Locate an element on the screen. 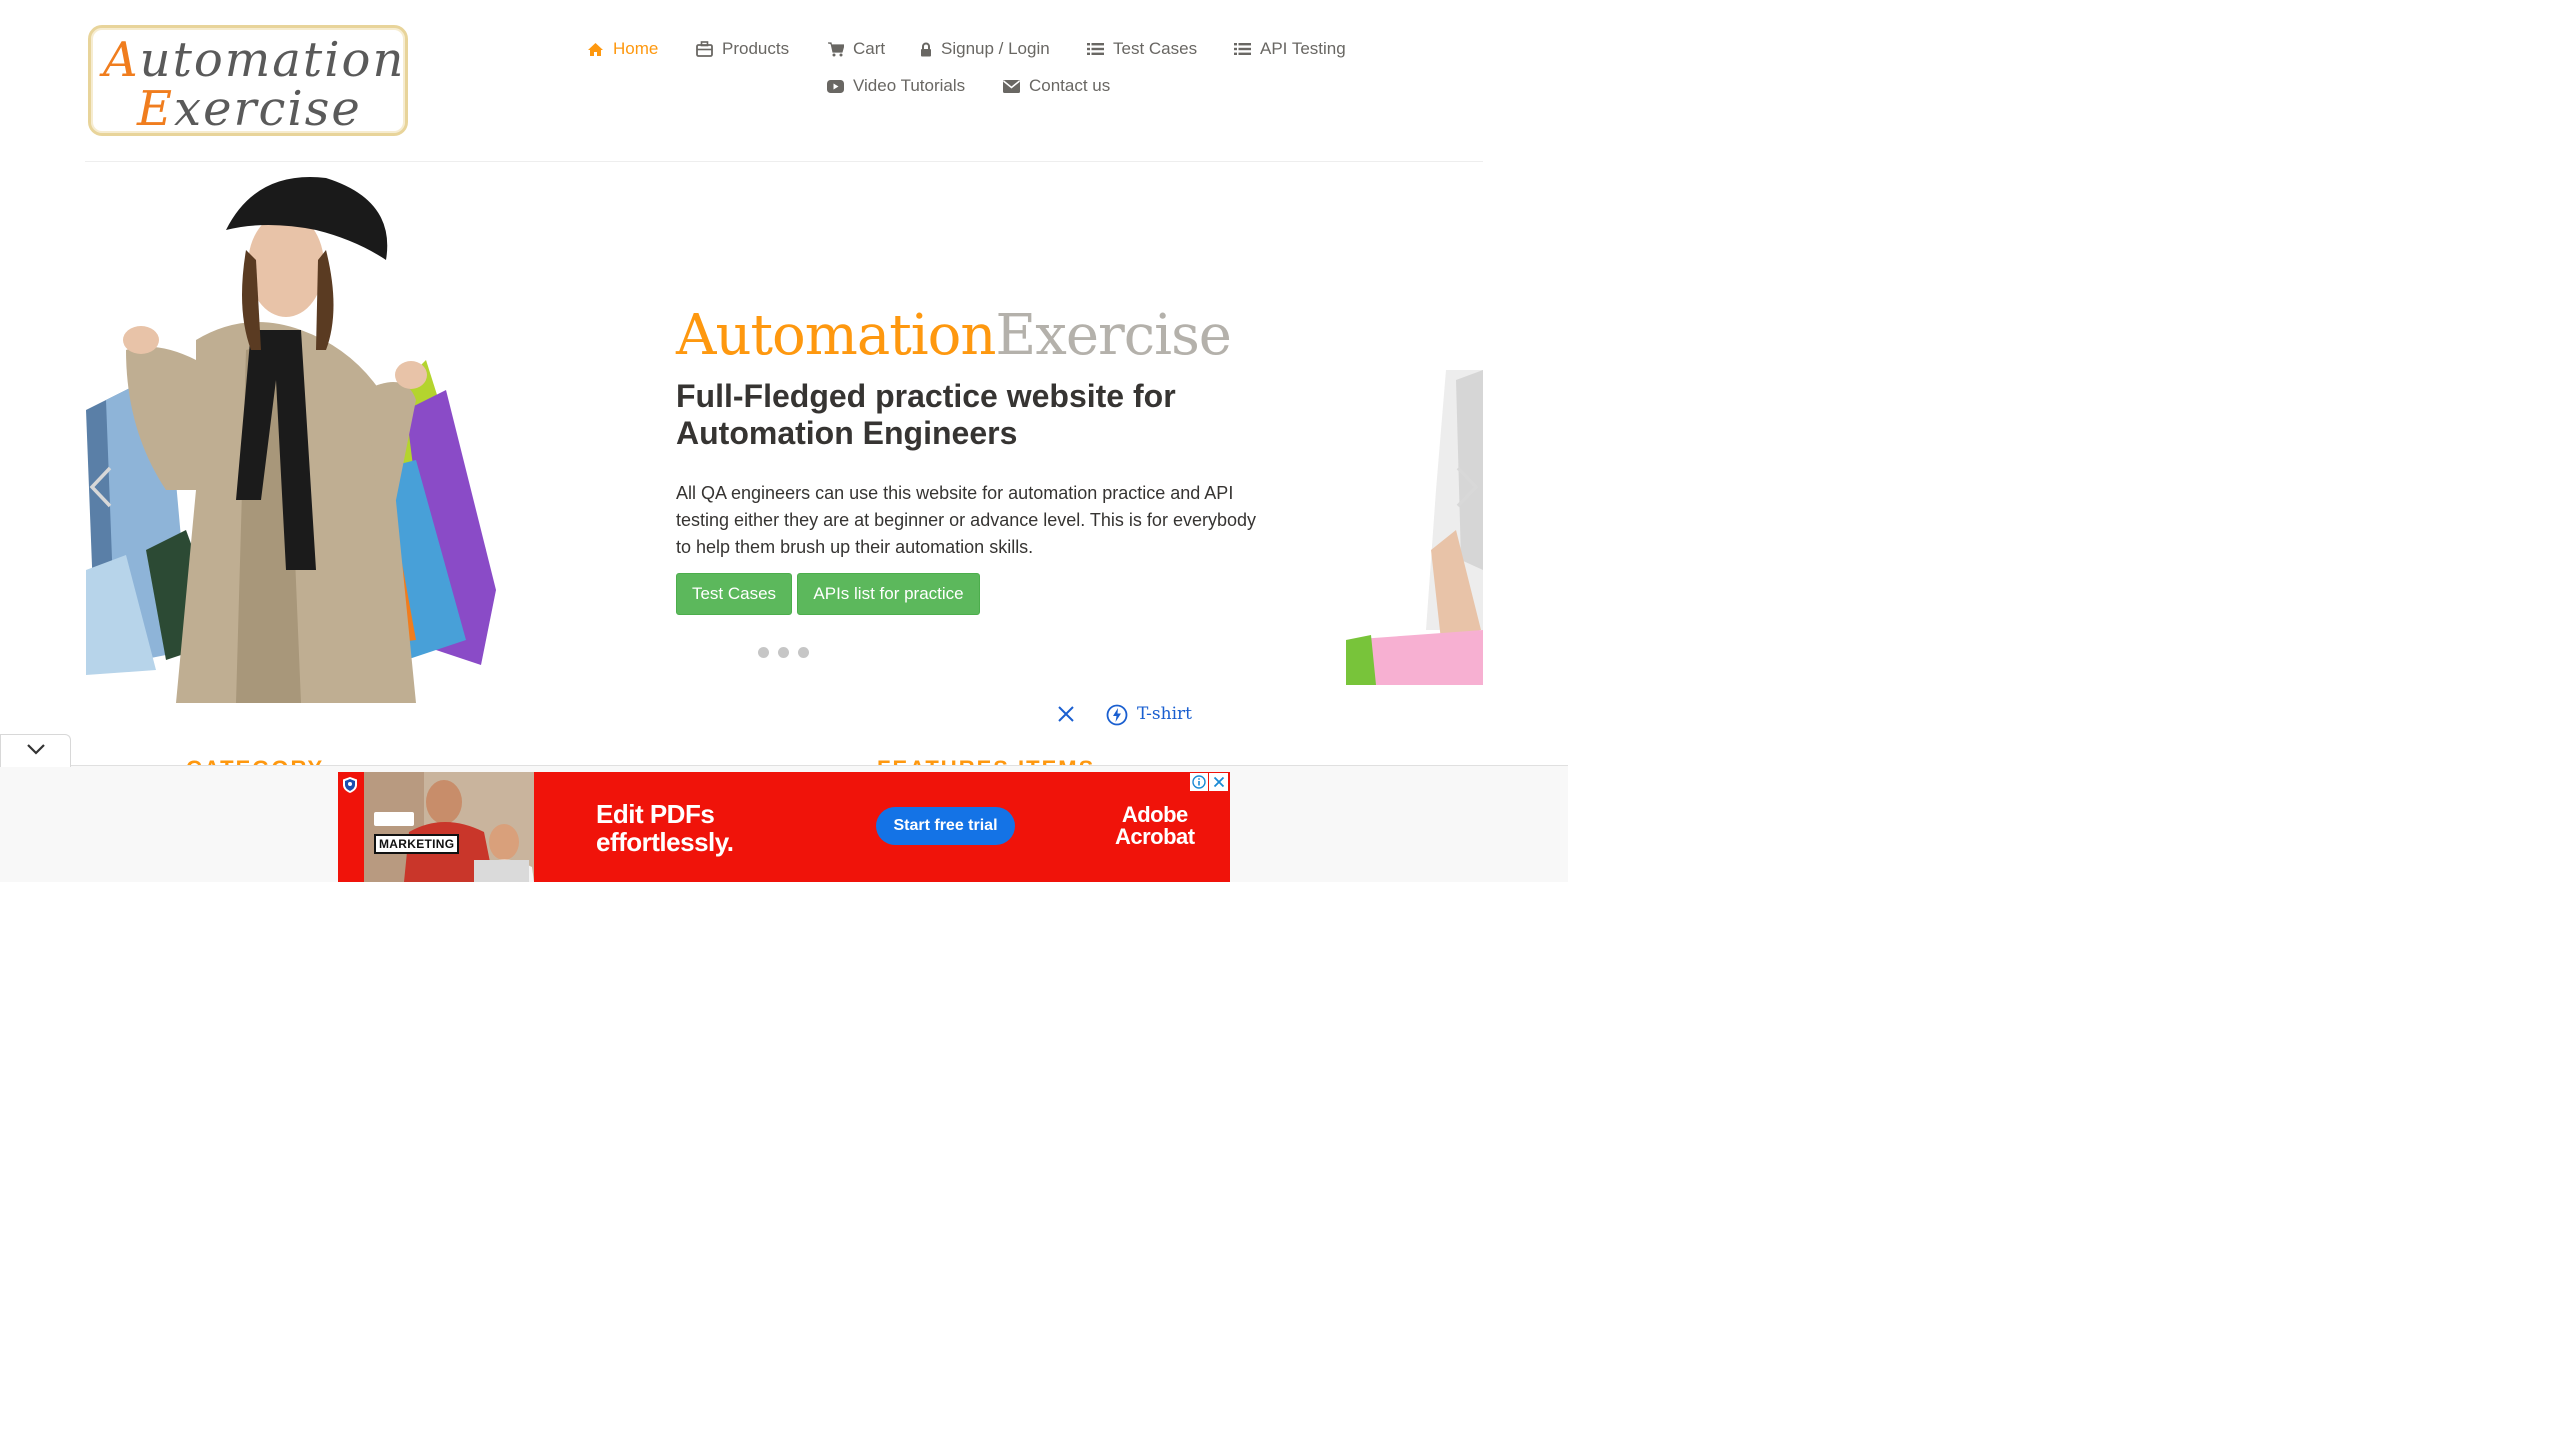 This screenshot has width=2560, height=1440. shield-icon is located at coordinates (350, 787).